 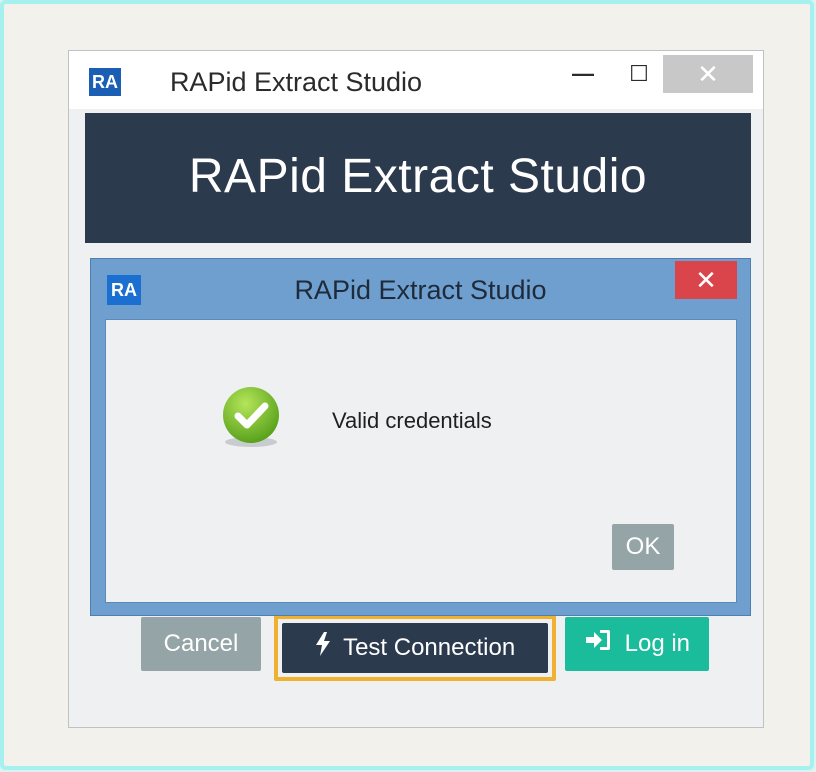 I want to click on test-connection-label: Test Connection, so click(x=429, y=647).